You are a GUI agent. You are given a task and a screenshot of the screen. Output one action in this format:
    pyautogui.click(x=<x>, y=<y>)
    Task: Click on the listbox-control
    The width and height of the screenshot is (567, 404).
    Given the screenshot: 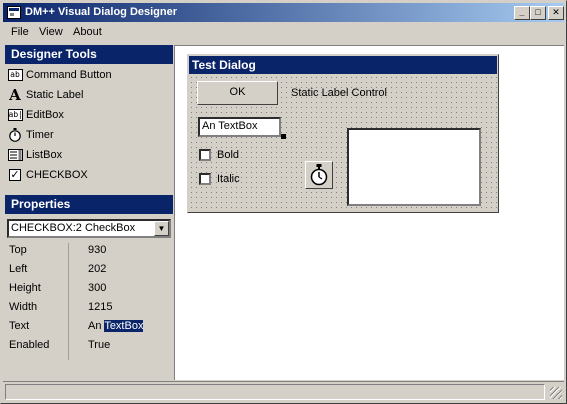 What is the action you would take?
    pyautogui.click(x=414, y=167)
    